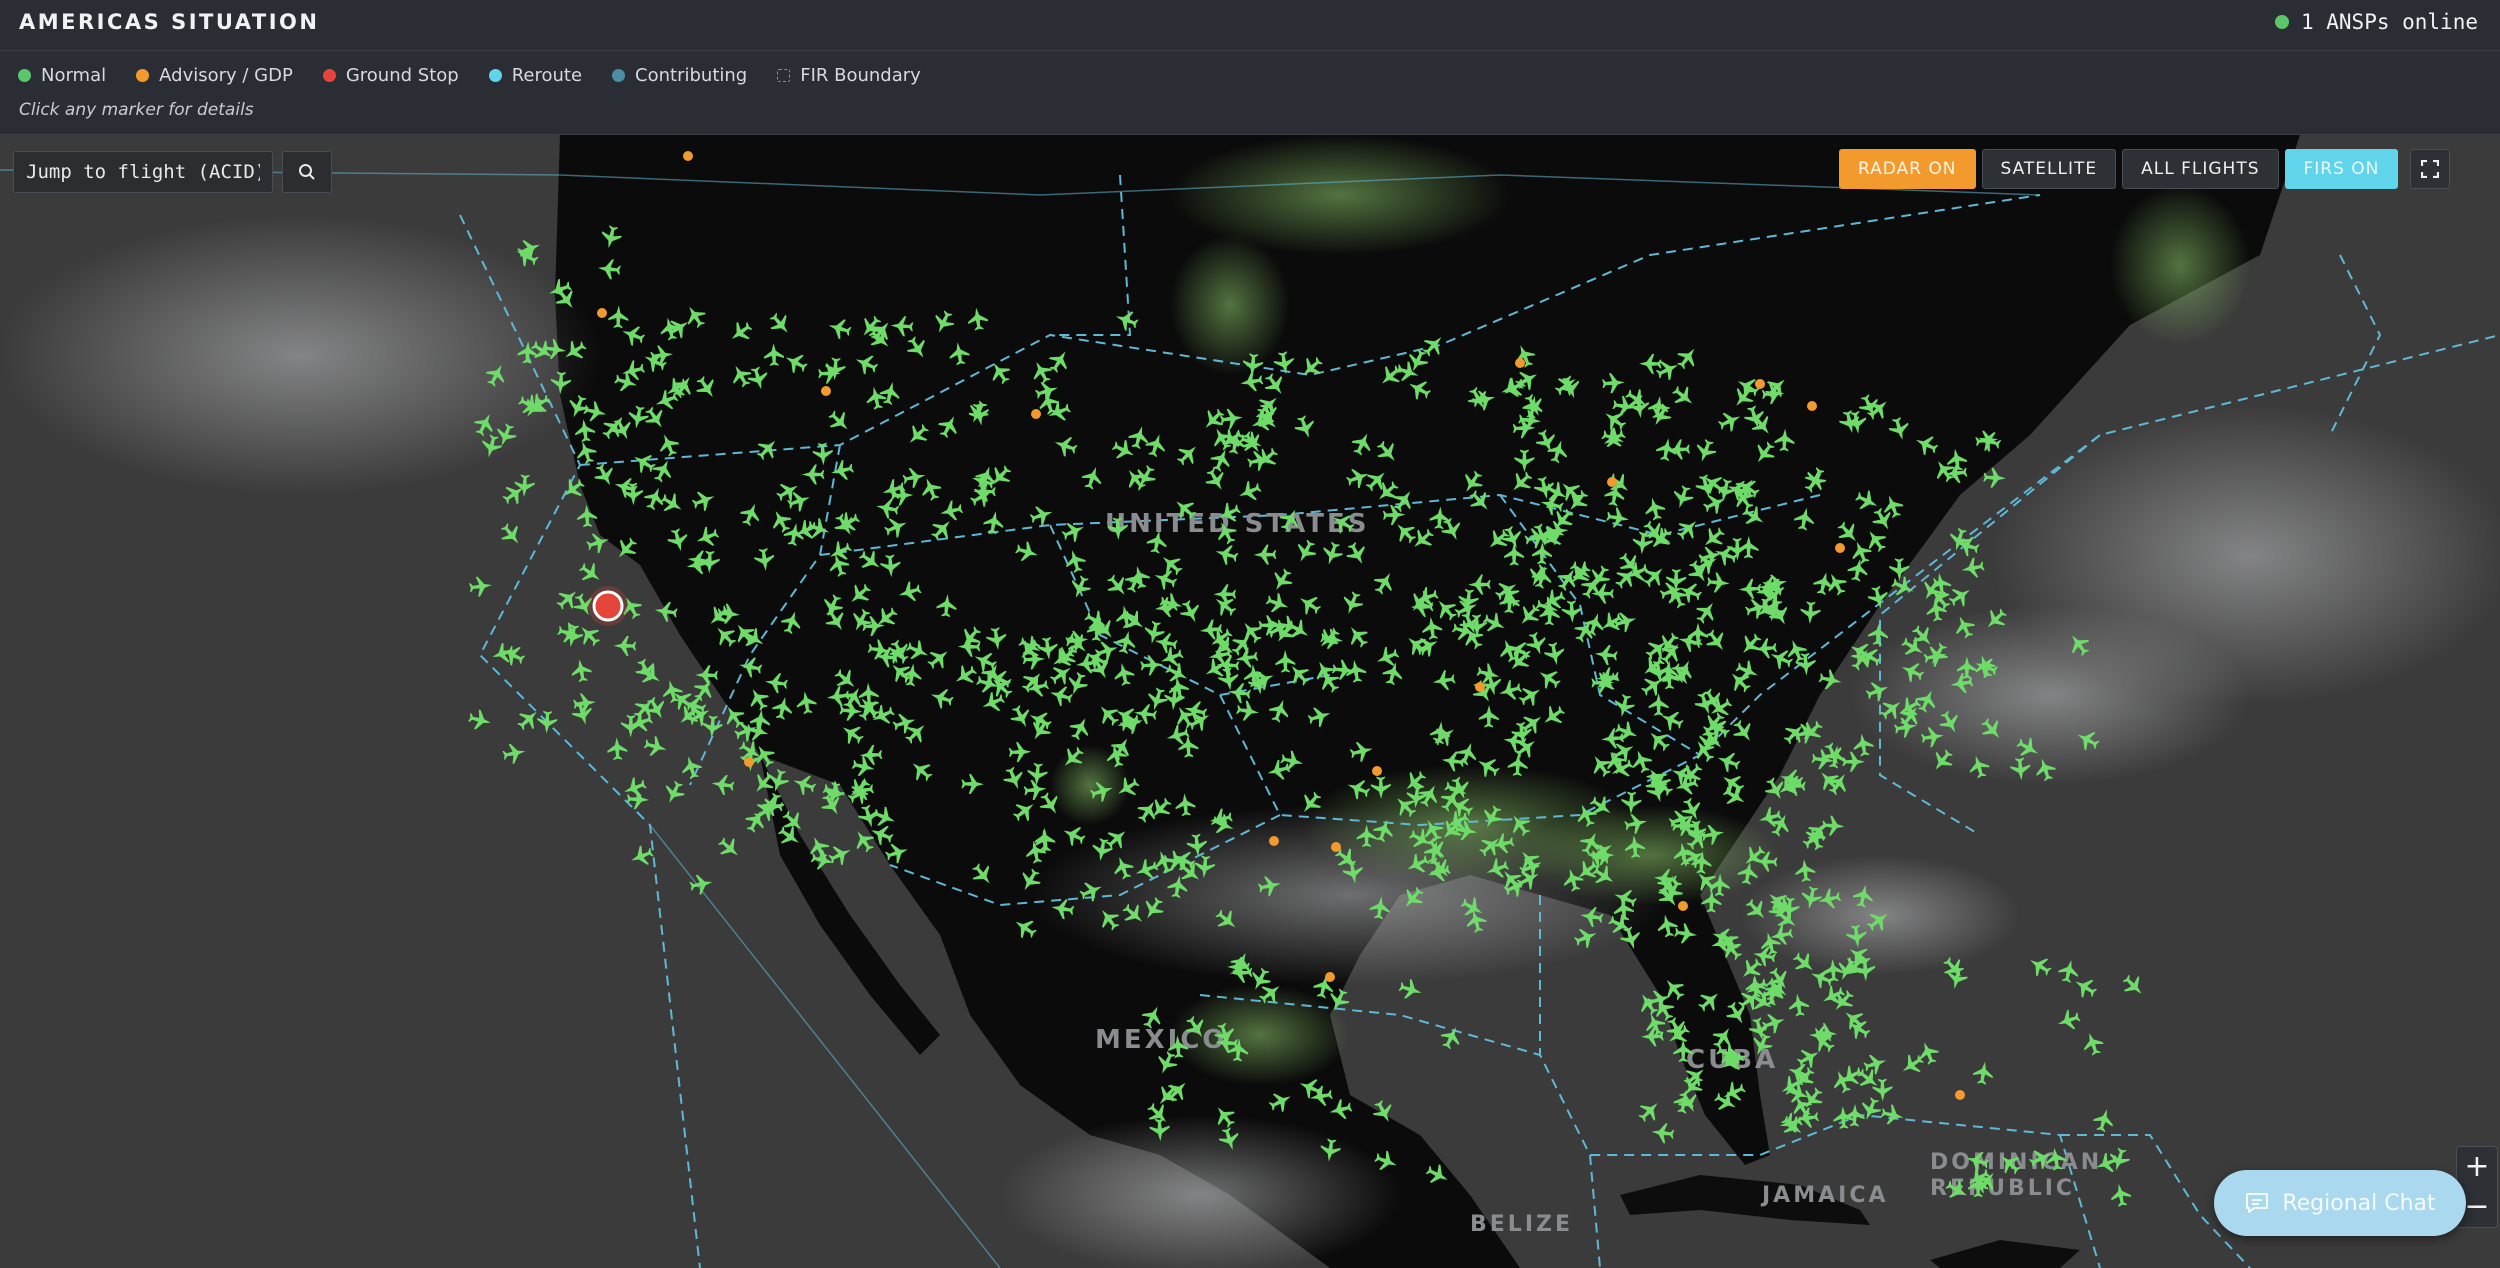 This screenshot has height=1268, width=2500. Describe the element at coordinates (2049, 169) in the screenshot. I see `satellite-button: SATELLITE` at that location.